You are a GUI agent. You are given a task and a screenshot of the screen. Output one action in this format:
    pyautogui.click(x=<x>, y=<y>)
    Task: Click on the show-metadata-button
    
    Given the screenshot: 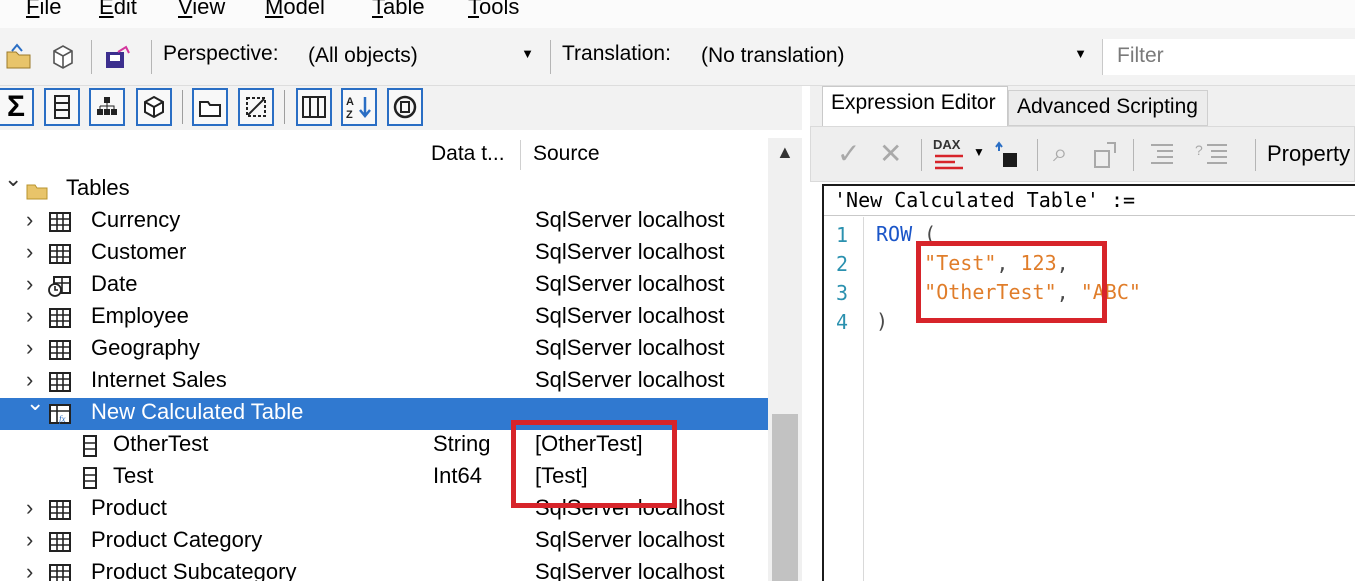 What is the action you would take?
    pyautogui.click(x=405, y=107)
    